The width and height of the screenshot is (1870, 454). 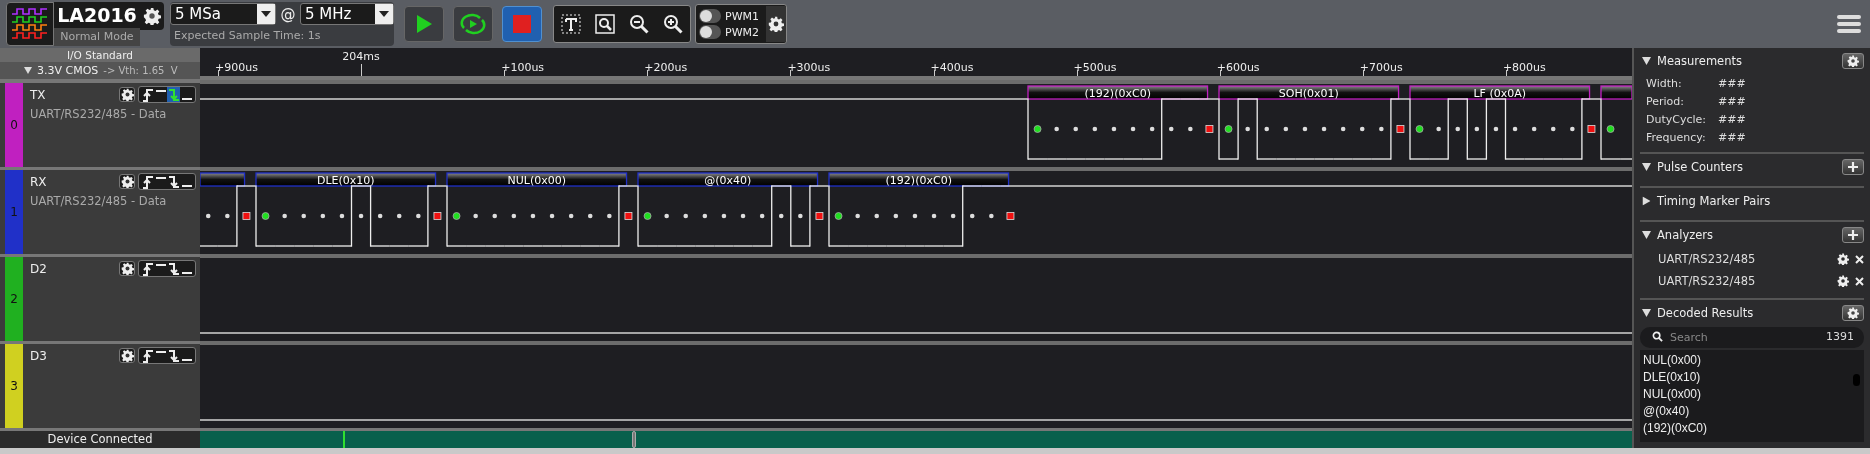 I want to click on tick-label: +900us, so click(x=236, y=67).